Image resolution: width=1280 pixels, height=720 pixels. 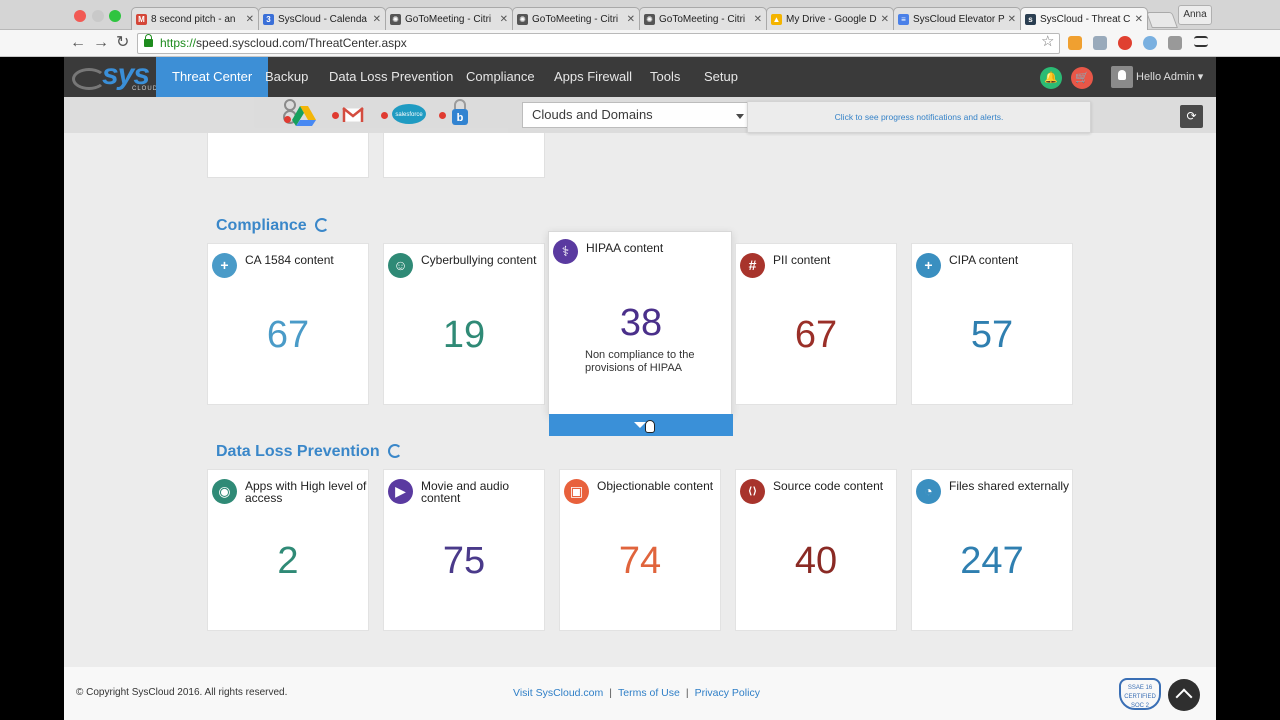 I want to click on card-label: Movie and audio content, so click(x=465, y=492).